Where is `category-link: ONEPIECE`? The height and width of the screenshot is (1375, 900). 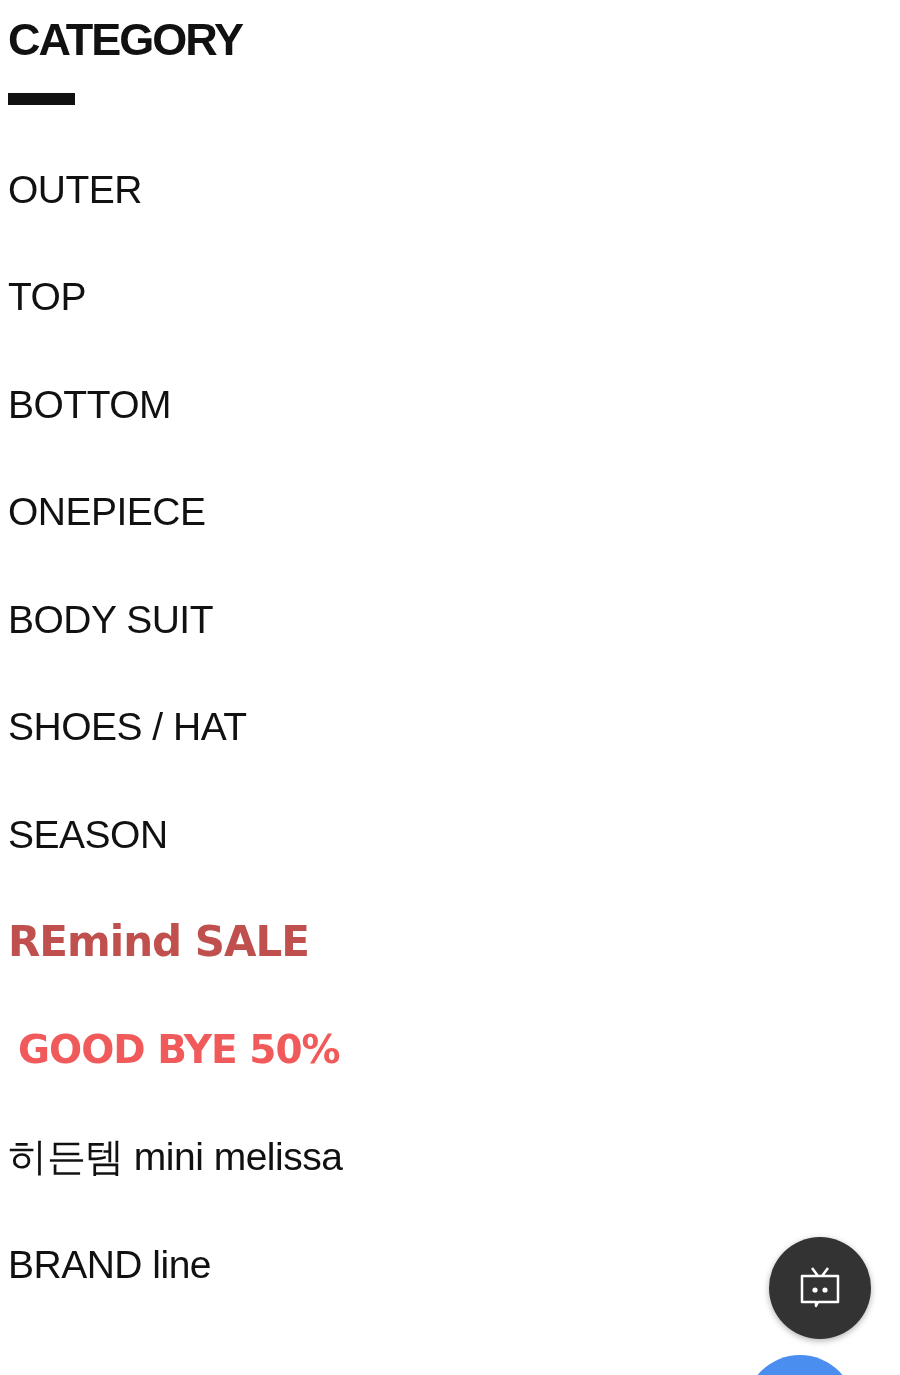 category-link: ONEPIECE is located at coordinates (107, 512).